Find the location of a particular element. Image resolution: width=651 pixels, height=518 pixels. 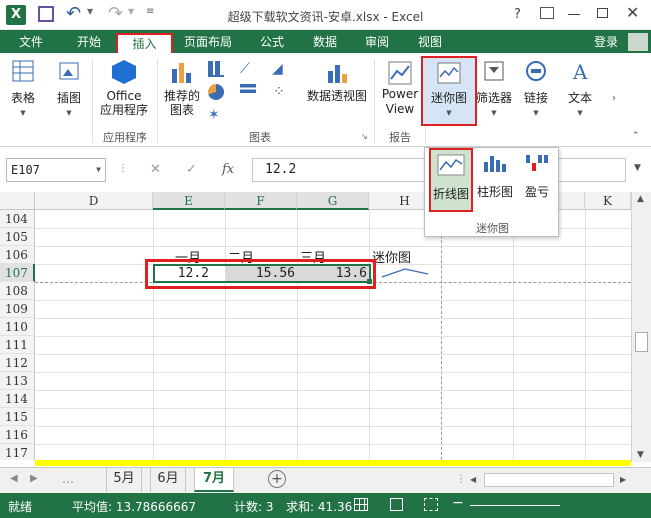

scroll-right-icon: ▶ is located at coordinates (623, 479).